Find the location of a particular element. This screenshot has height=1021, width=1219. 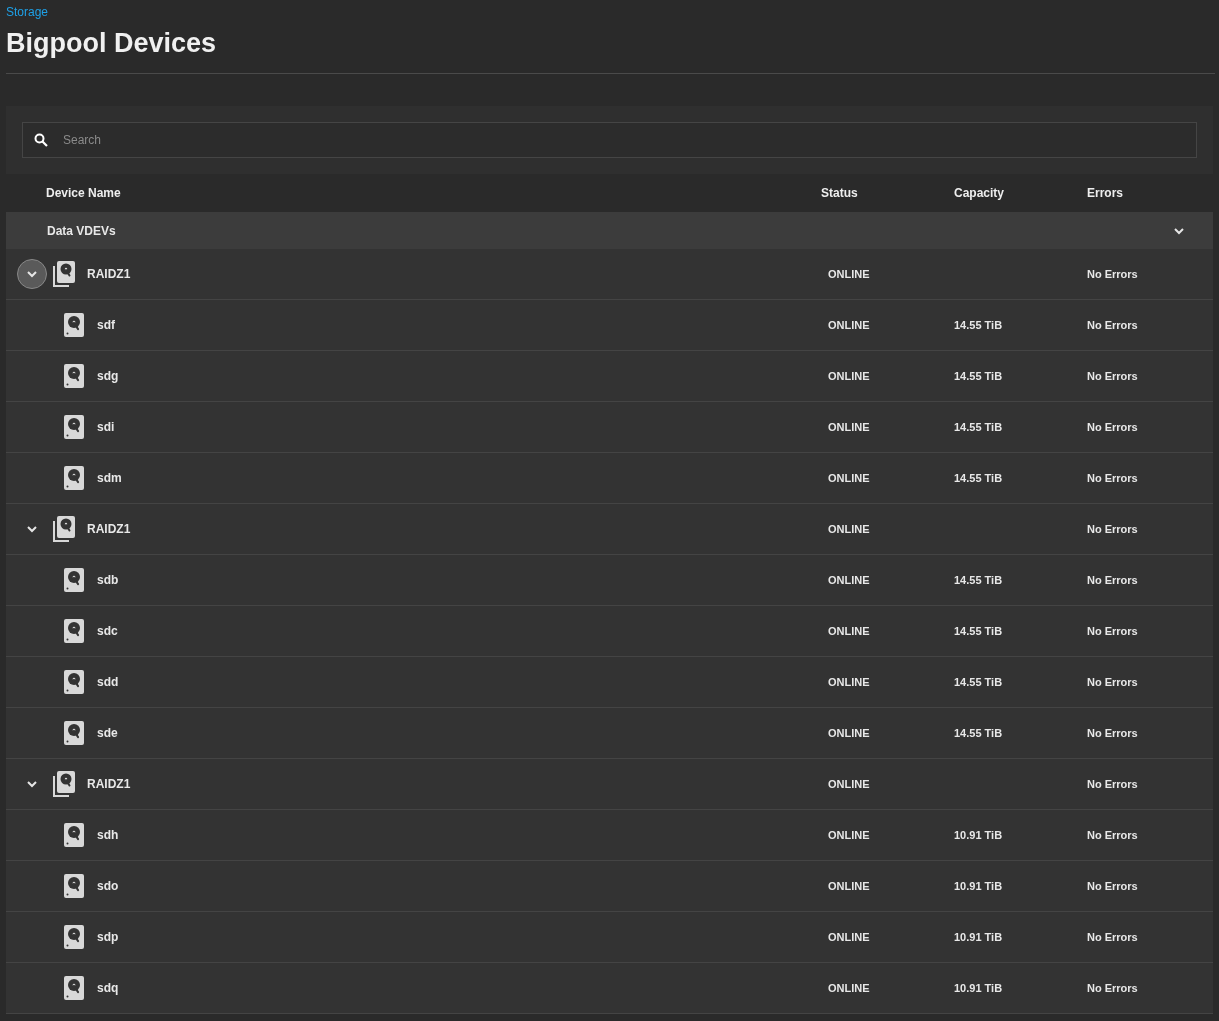

page-title: Bigpool Devices is located at coordinates (112, 43).